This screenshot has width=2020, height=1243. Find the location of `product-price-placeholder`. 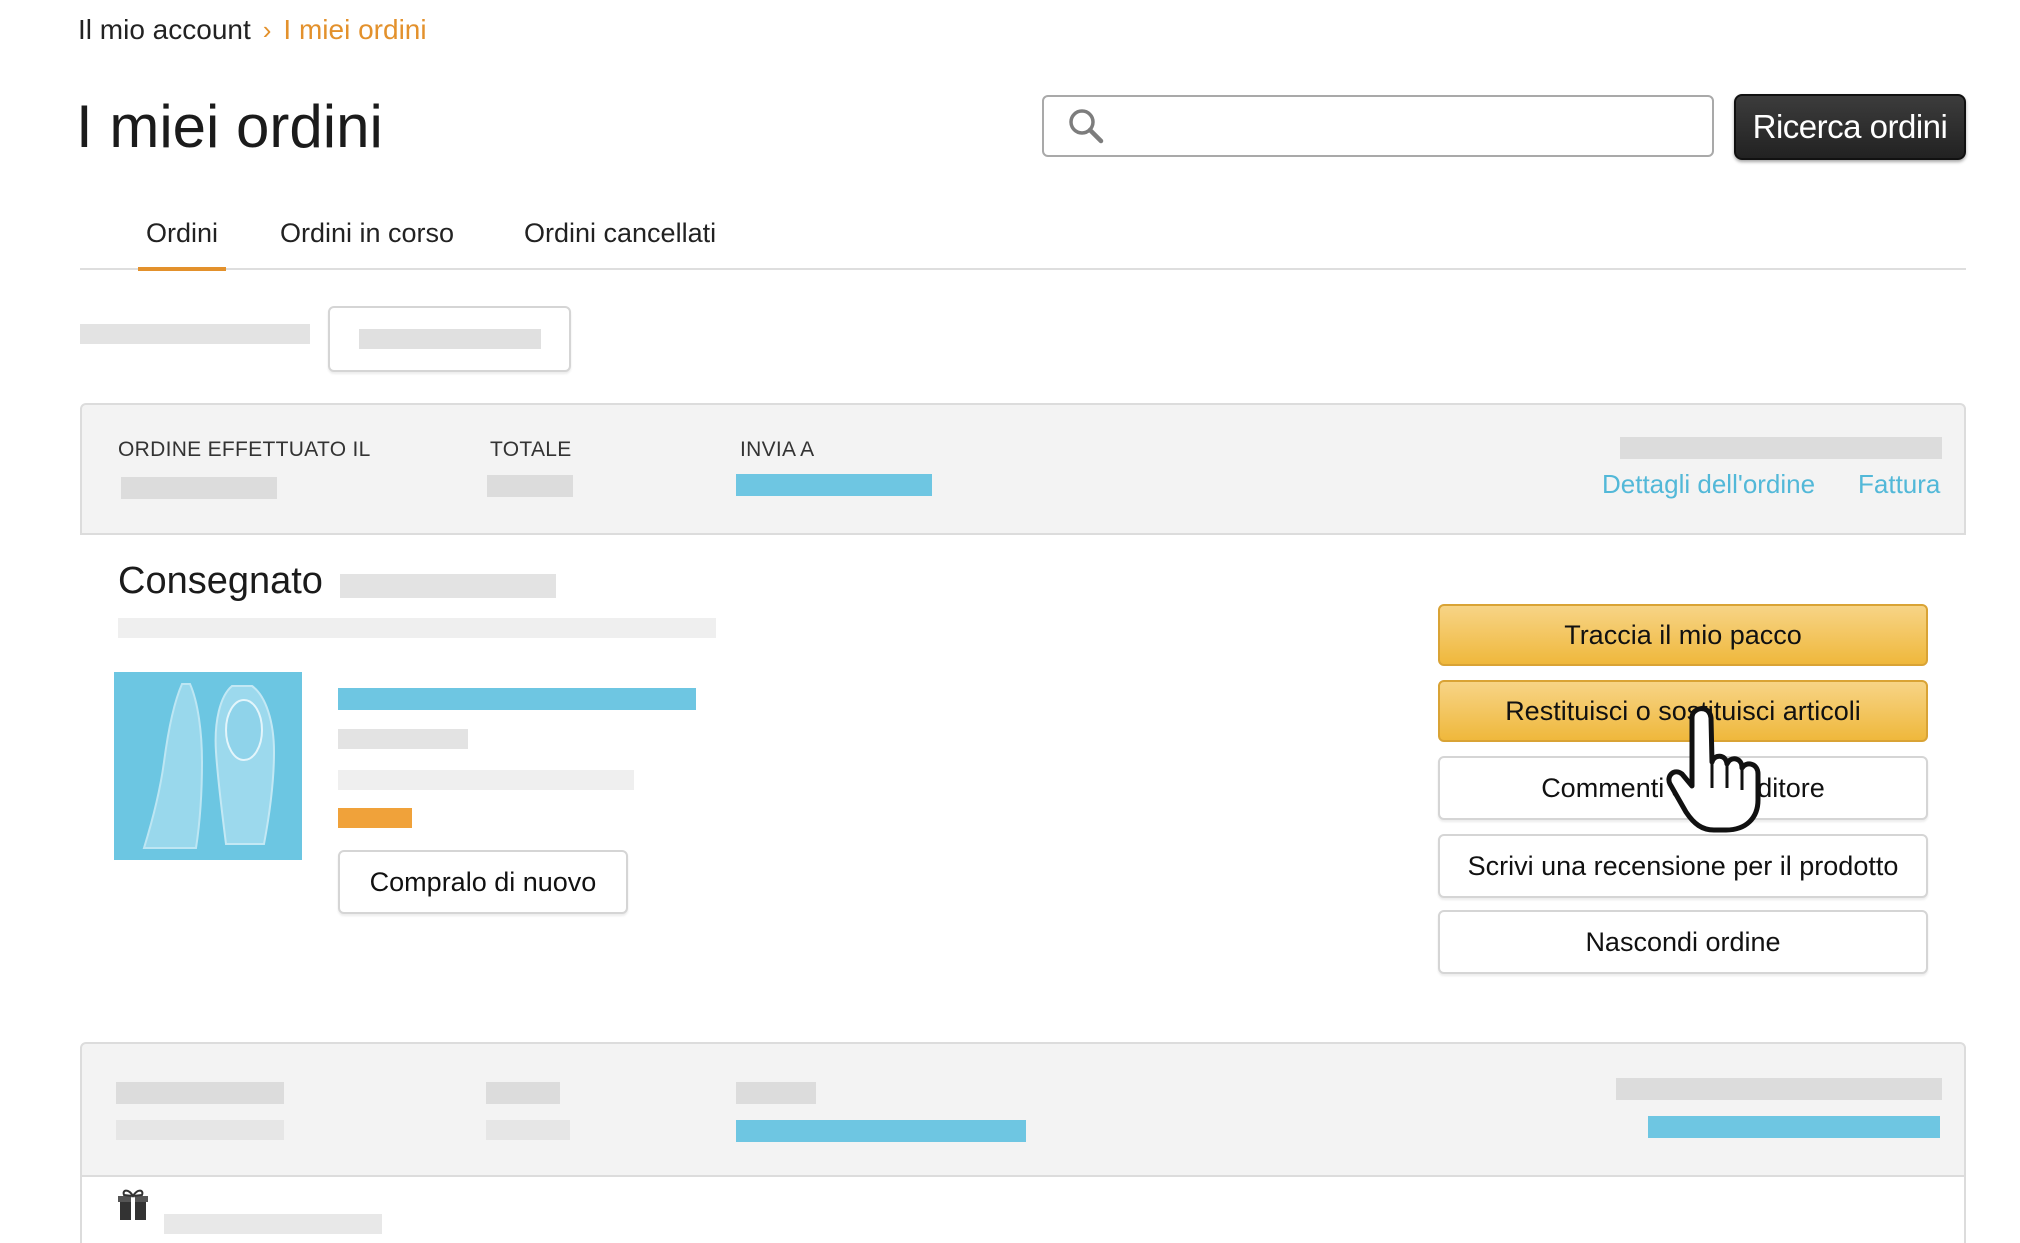

product-price-placeholder is located at coordinates (375, 818).